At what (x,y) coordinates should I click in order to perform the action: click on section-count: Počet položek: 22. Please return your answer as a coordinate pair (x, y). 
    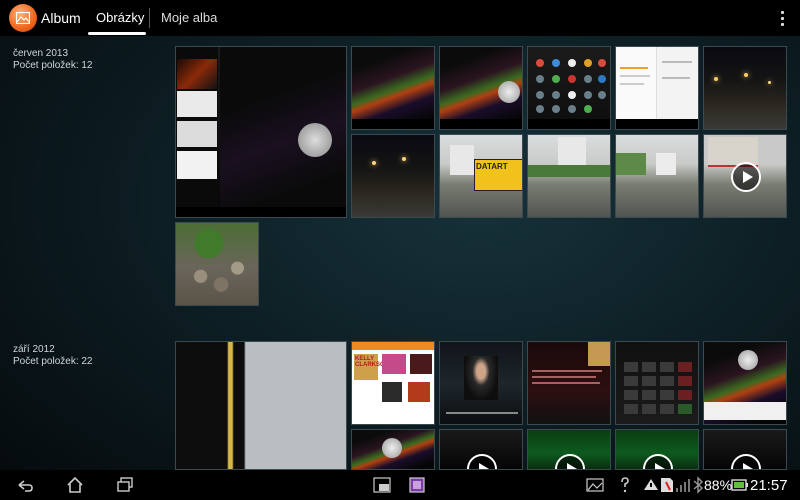
    Looking at the image, I should click on (53, 361).